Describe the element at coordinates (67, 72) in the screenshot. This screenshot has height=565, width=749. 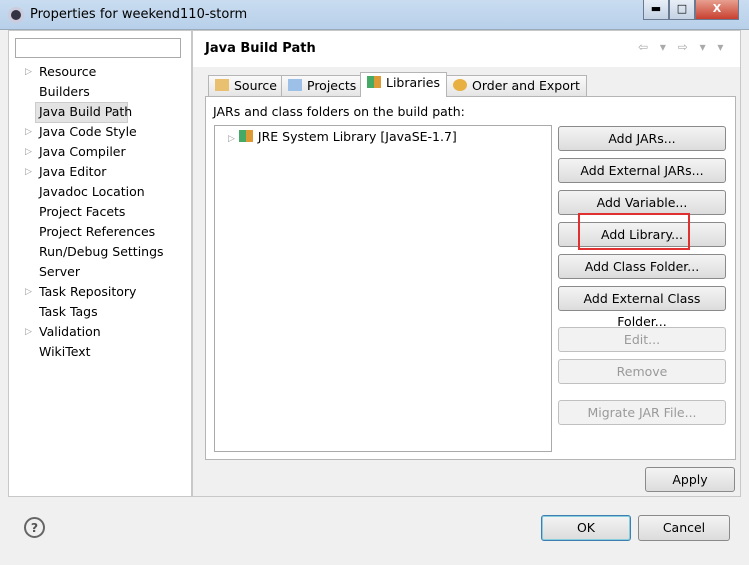
I see `sidebar-item-resource: Resource` at that location.